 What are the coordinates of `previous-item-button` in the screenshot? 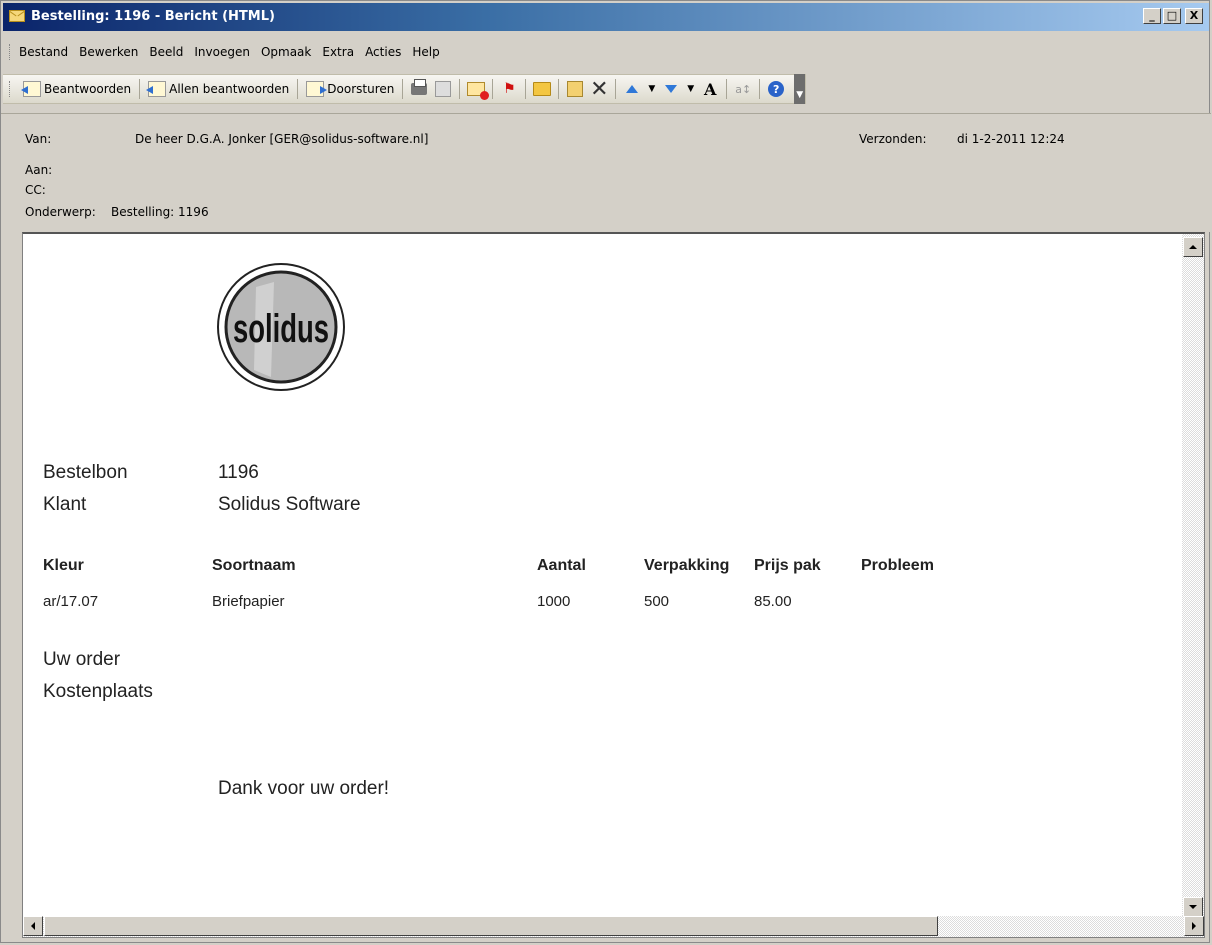 It's located at (632, 89).